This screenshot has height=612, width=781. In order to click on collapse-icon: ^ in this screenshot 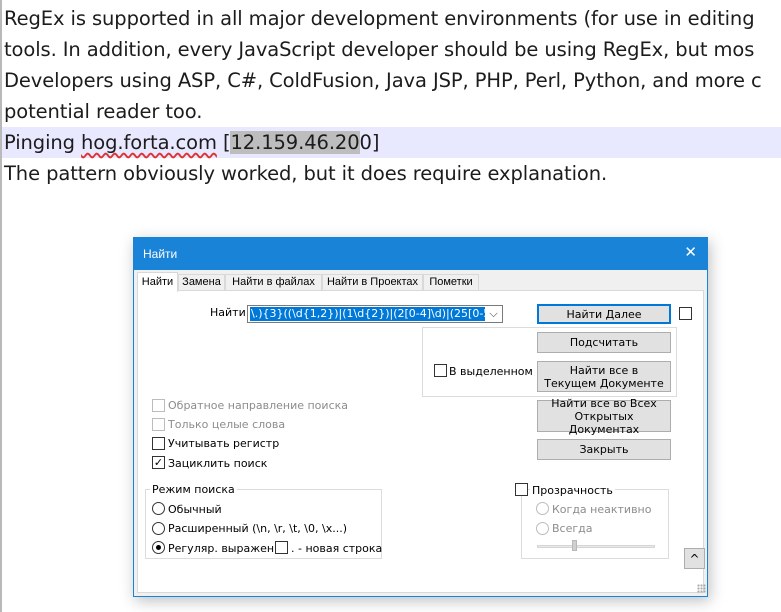, I will do `click(694, 558)`.